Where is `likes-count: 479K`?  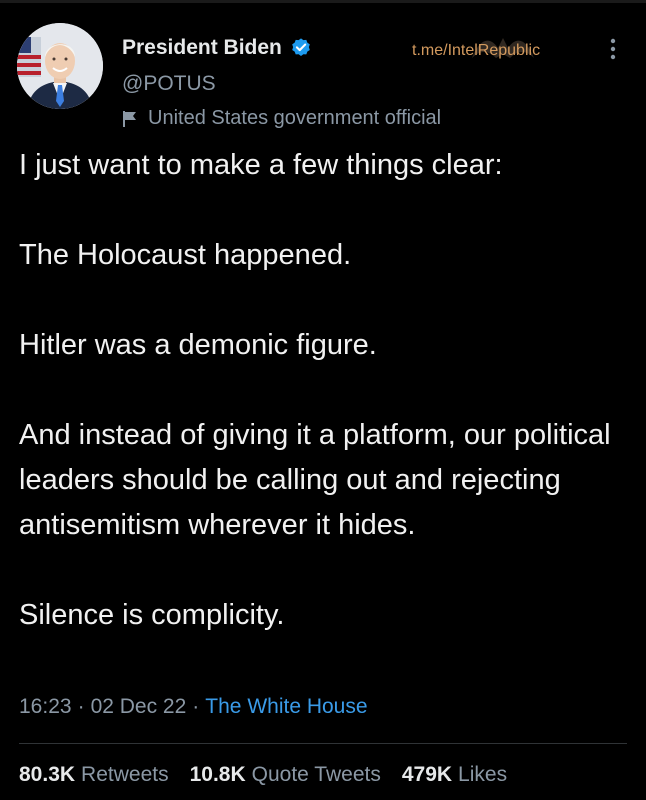 likes-count: 479K is located at coordinates (427, 774).